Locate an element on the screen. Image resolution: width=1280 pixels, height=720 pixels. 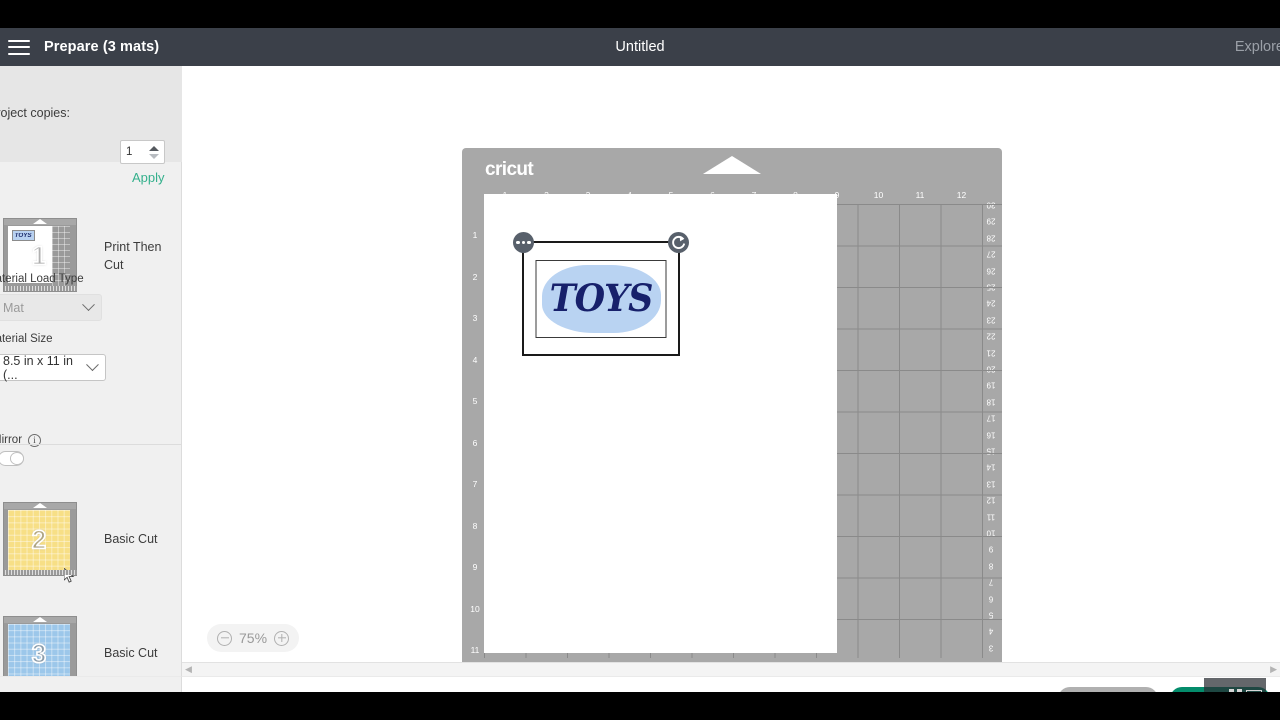
ruler-tick-label: 2 is located at coordinates (475, 276).